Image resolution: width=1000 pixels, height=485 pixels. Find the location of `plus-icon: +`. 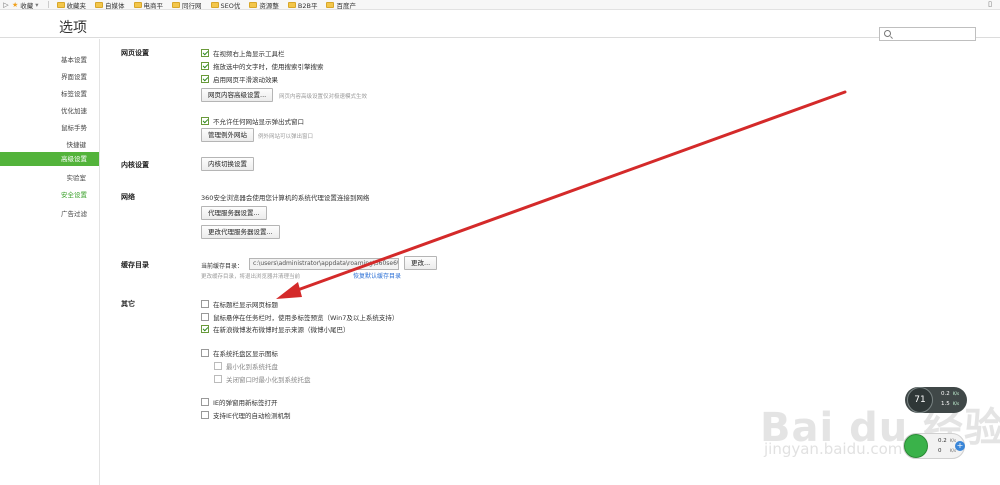

plus-icon: + is located at coordinates (960, 446).